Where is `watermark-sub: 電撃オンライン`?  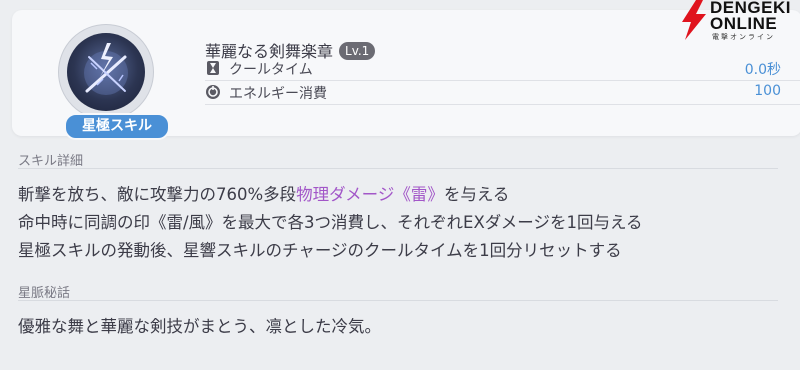 watermark-sub: 電撃オンライン is located at coordinates (743, 37).